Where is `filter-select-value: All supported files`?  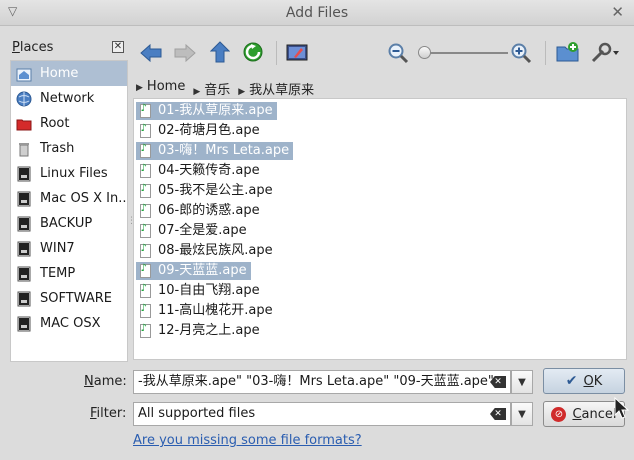
filter-select-value: All supported files is located at coordinates (197, 413).